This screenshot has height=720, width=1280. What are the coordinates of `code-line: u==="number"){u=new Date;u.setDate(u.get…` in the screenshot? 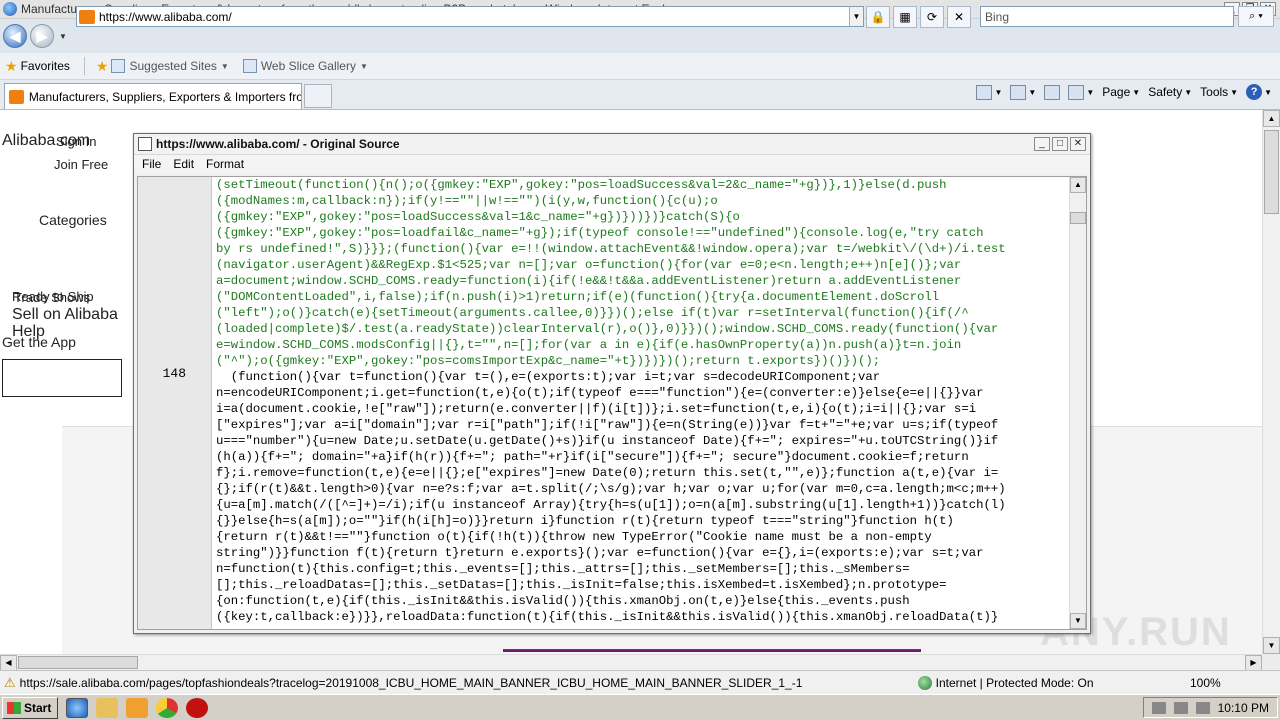 It's located at (607, 441).